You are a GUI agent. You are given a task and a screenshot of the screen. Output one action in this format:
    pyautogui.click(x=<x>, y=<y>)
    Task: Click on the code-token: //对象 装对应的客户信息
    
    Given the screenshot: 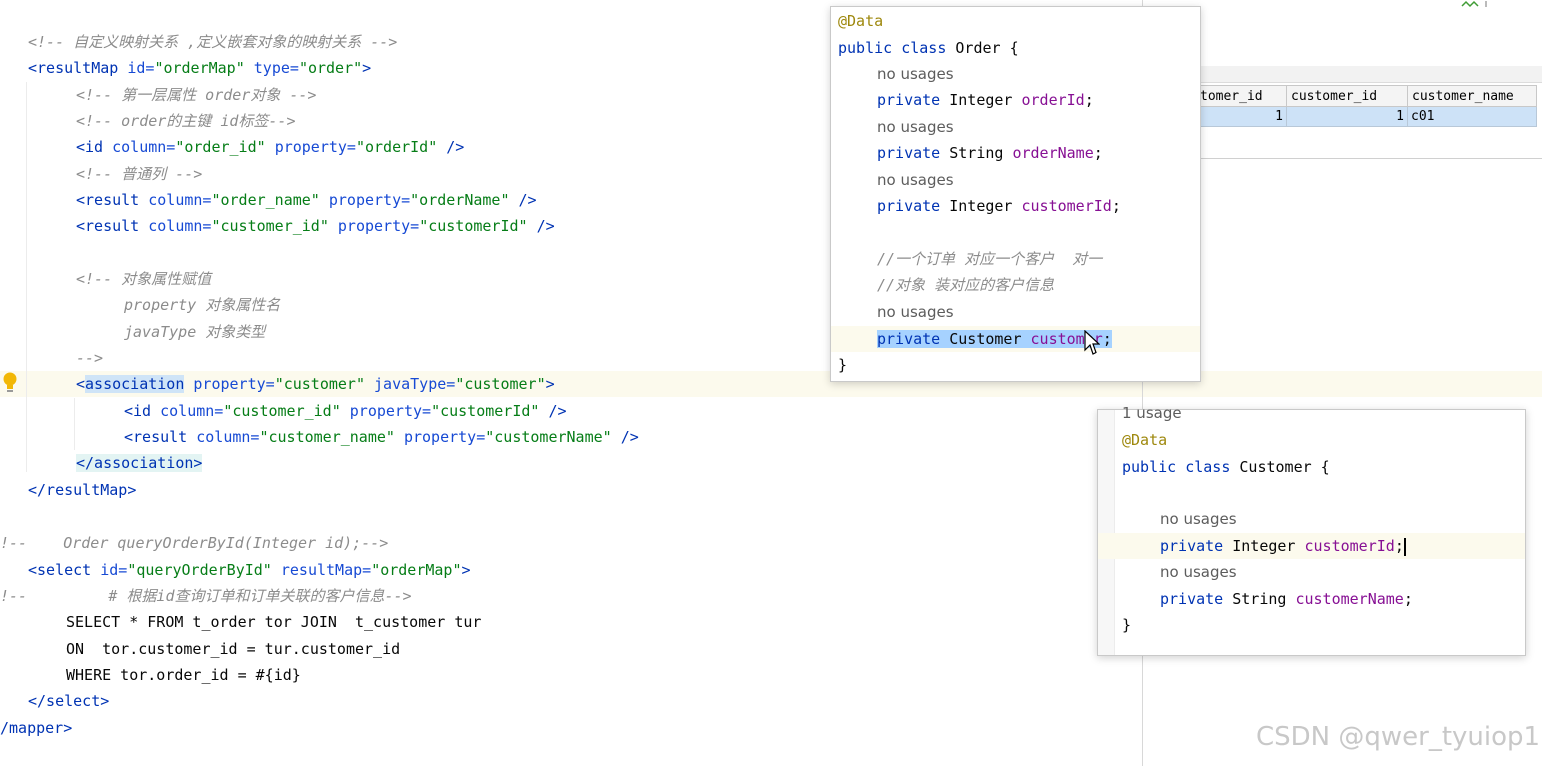 What is the action you would take?
    pyautogui.click(x=966, y=285)
    